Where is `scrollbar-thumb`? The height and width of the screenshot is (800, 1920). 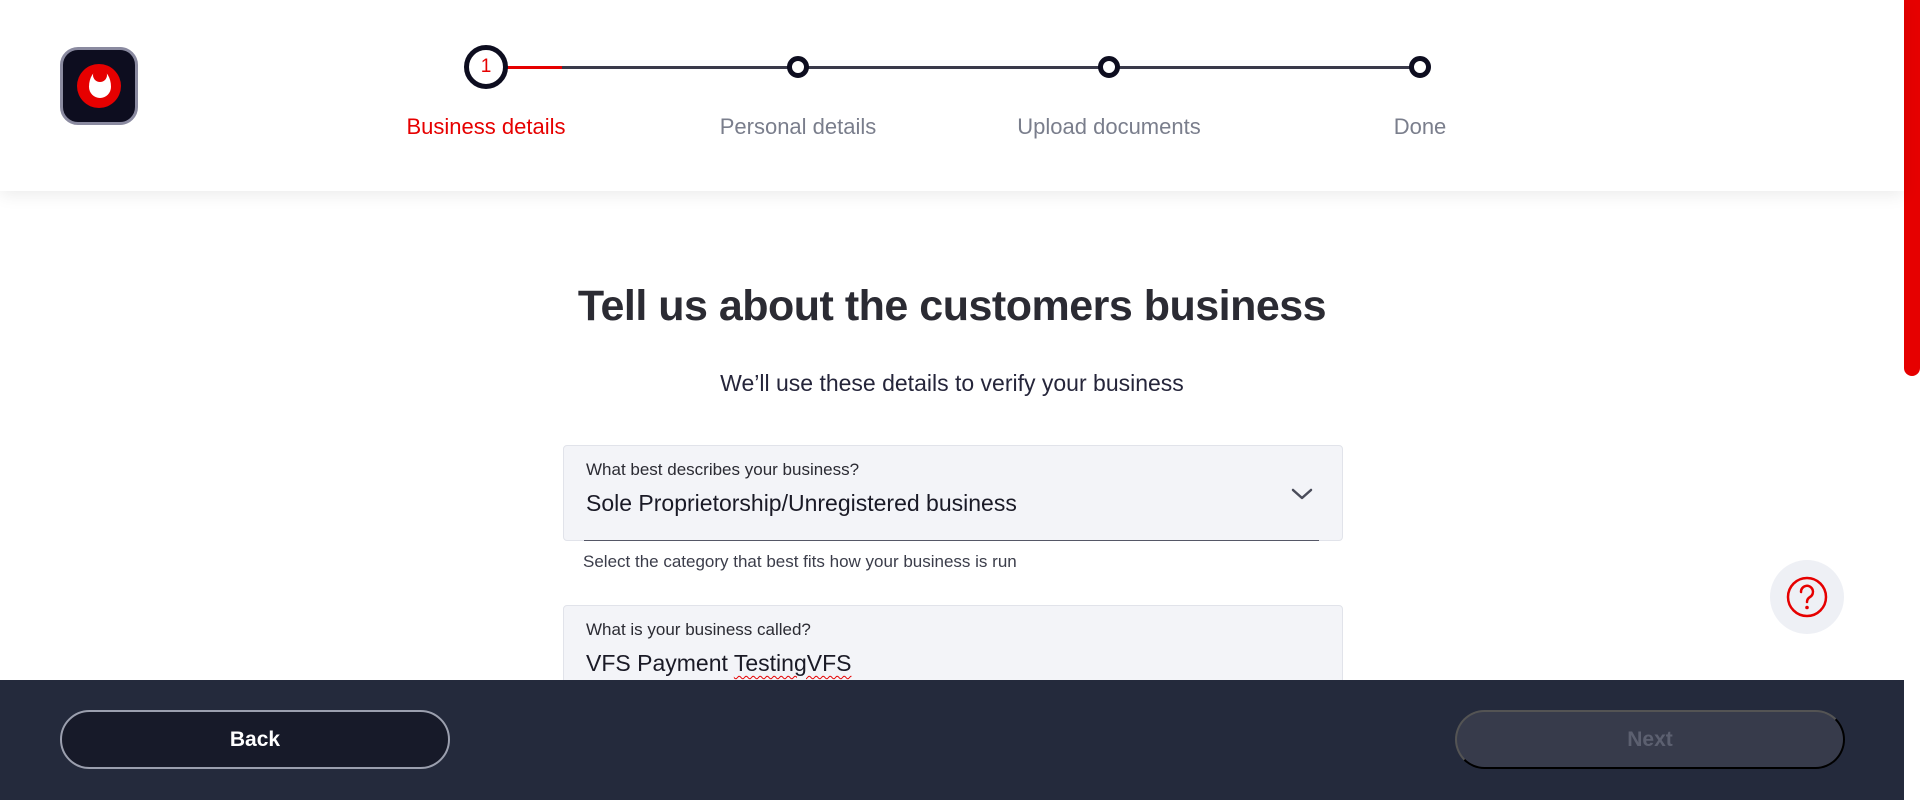 scrollbar-thumb is located at coordinates (1912, 188).